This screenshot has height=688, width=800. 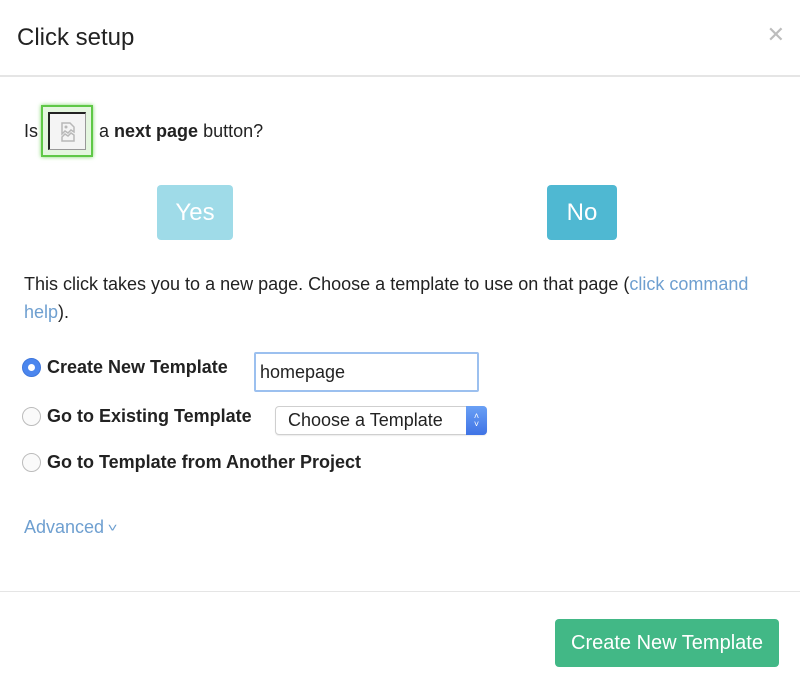 I want to click on option-go-to-existing-template: Go to Existing Template, so click(x=137, y=416).